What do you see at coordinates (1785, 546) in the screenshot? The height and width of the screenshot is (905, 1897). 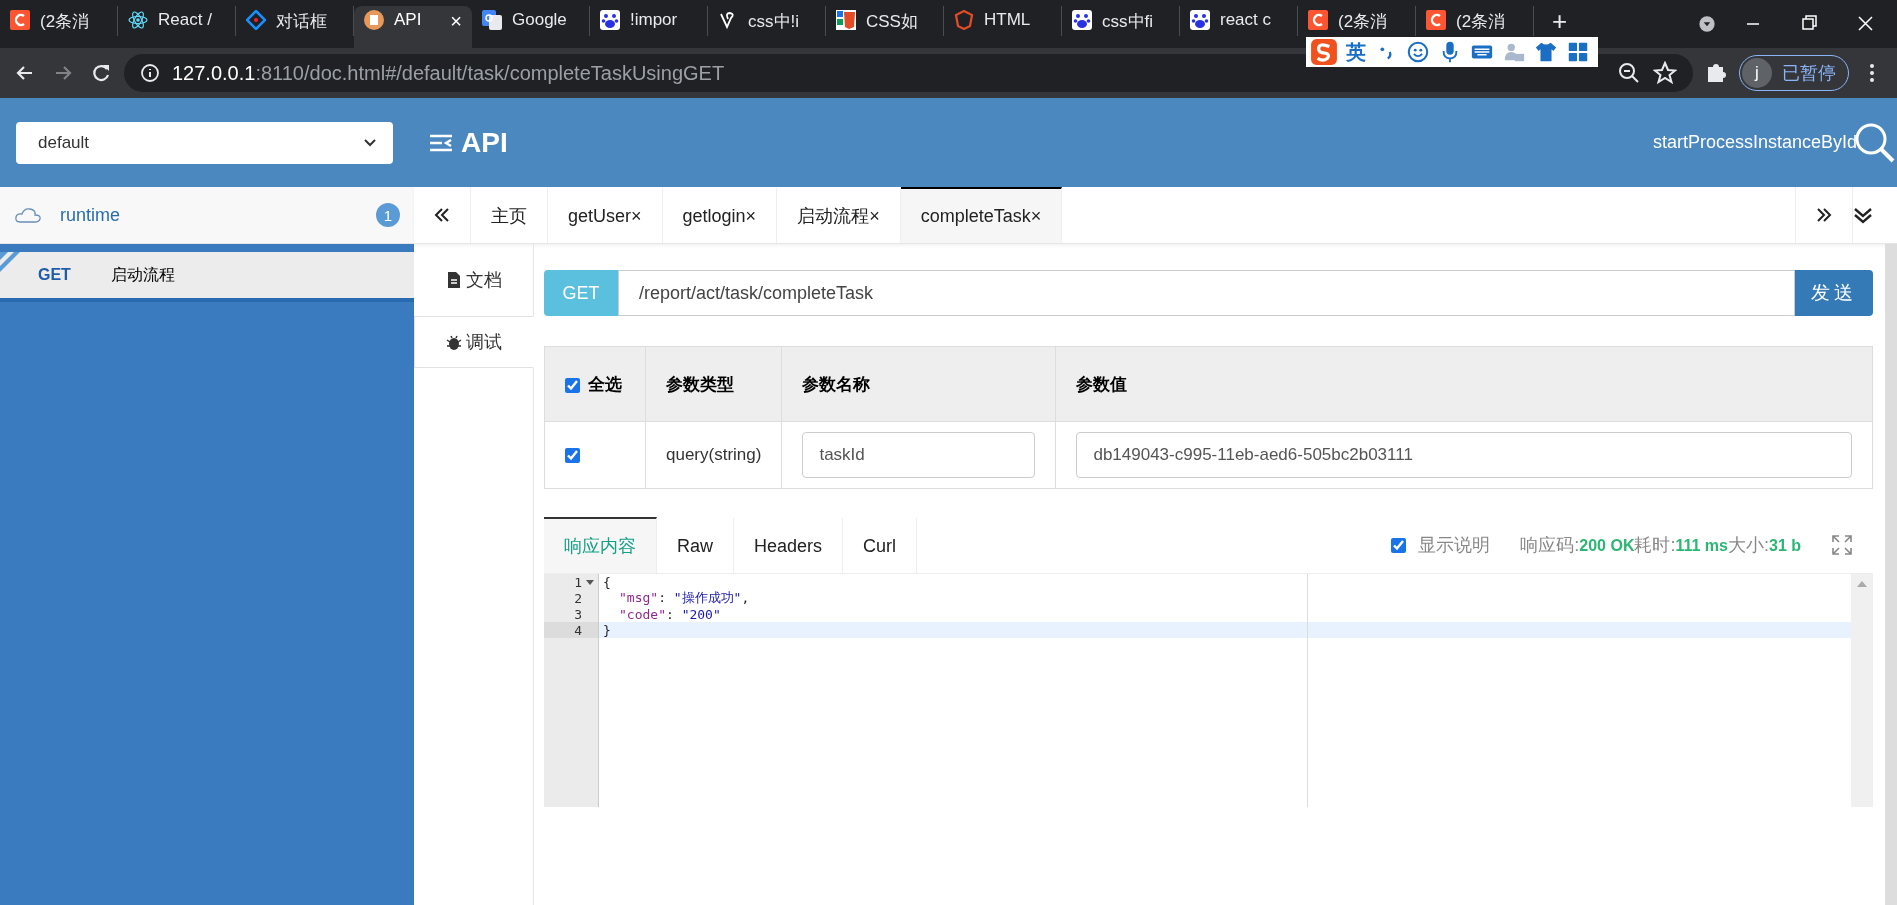 I see `stat-value: 31 b` at bounding box center [1785, 546].